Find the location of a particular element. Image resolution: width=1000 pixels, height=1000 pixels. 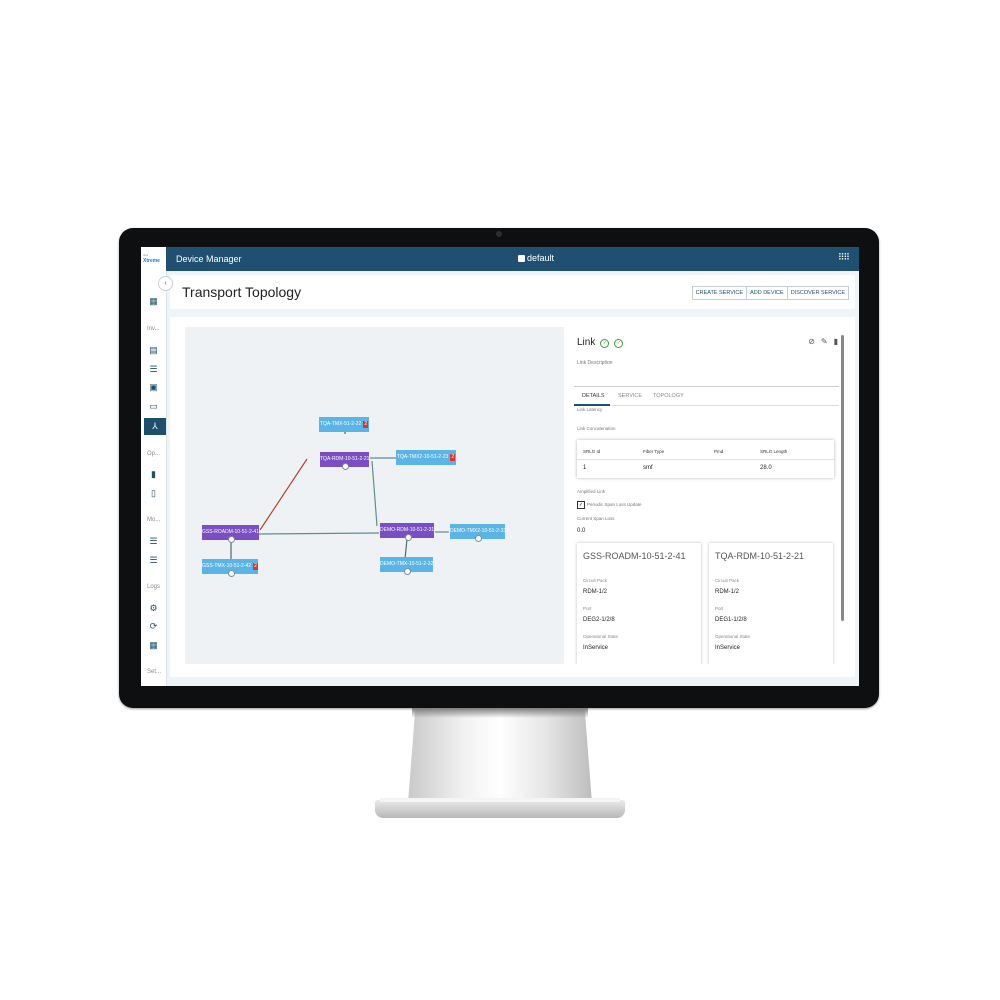

circuit-pack-value: RDM-1/2 is located at coordinates (727, 592).